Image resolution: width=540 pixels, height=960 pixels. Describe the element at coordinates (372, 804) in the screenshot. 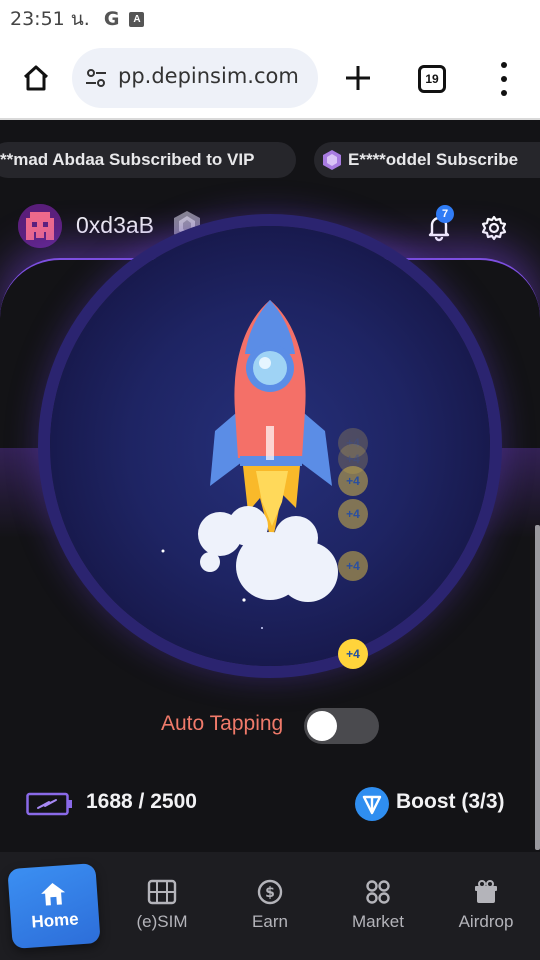

I see `boost-icon` at that location.